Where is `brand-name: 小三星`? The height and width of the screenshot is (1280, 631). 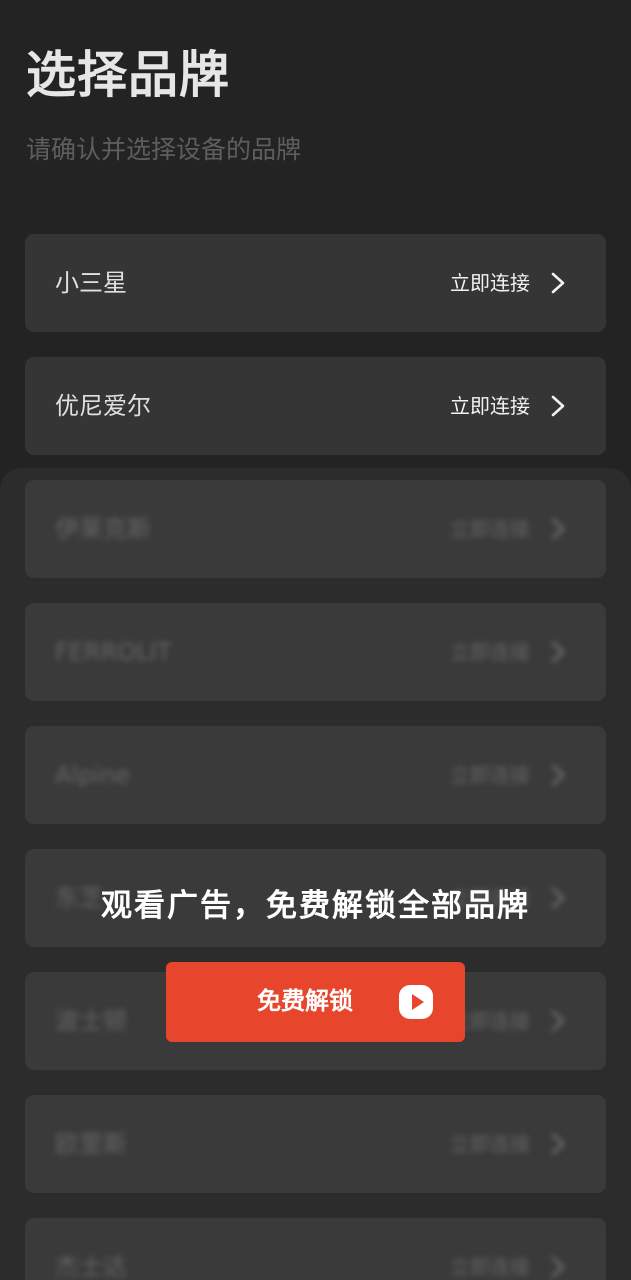 brand-name: 小三星 is located at coordinates (91, 283).